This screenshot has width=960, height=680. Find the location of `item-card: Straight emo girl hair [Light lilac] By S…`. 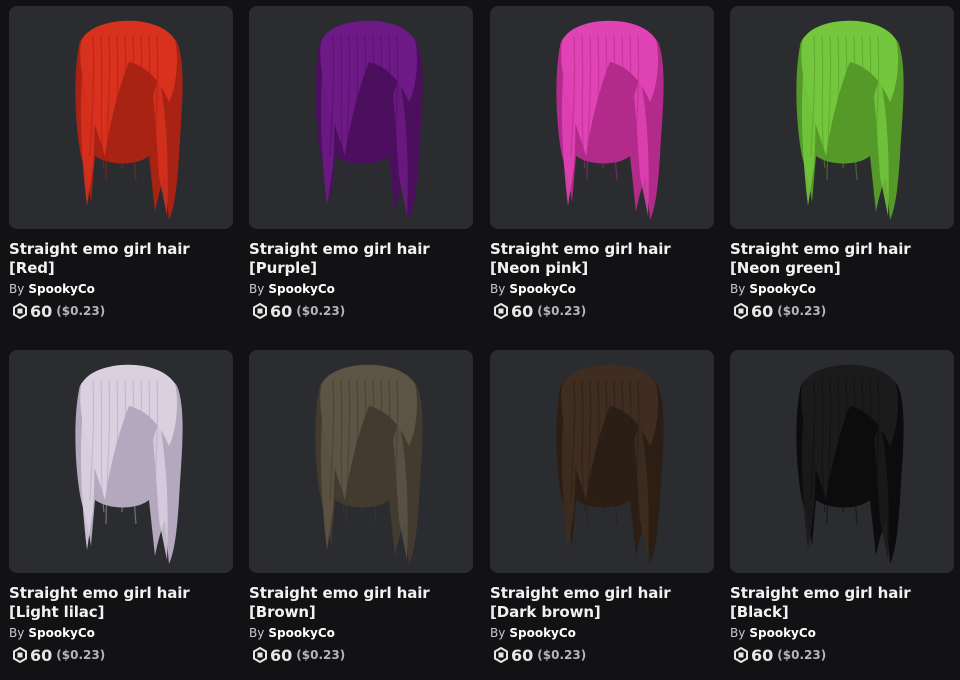

item-card: Straight emo girl hair [Light lilac] By S… is located at coordinates (121, 507).